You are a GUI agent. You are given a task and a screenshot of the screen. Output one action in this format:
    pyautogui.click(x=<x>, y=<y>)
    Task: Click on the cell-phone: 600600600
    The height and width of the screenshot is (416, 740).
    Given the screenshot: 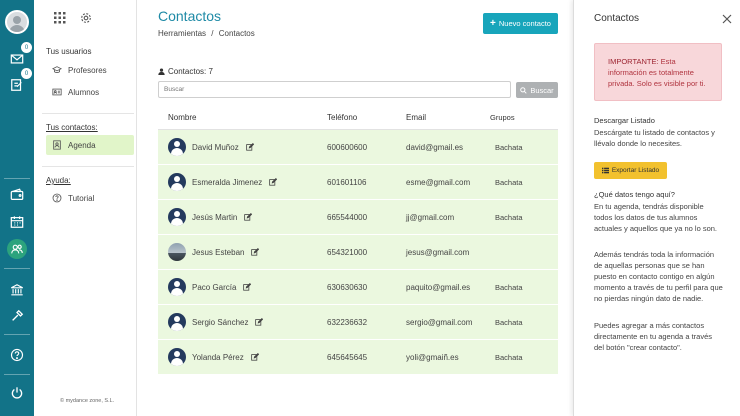 What is the action you would take?
    pyautogui.click(x=347, y=147)
    